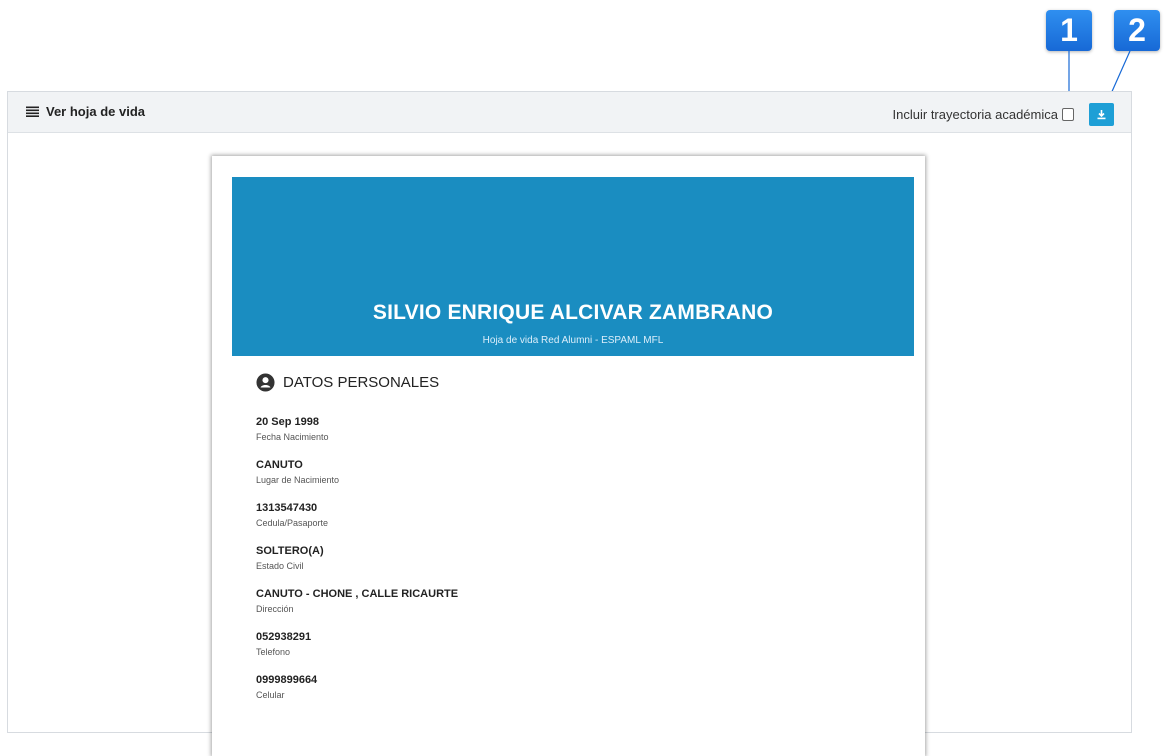  What do you see at coordinates (298, 480) in the screenshot?
I see `field-label: Lugar de Nacimiento` at bounding box center [298, 480].